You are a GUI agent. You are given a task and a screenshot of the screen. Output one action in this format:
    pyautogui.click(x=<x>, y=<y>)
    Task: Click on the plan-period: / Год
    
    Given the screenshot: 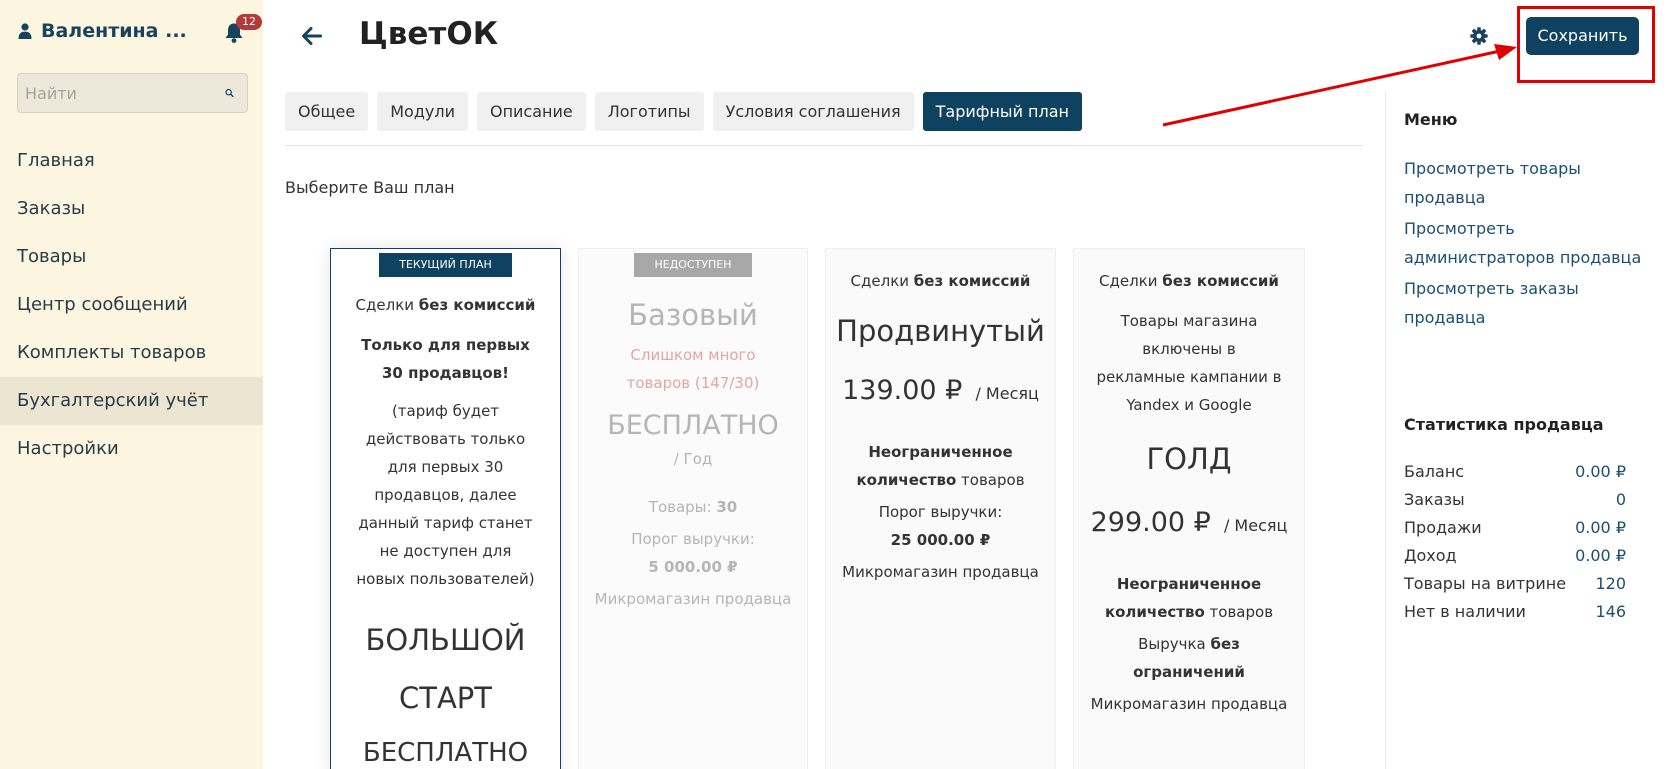 What is the action you would take?
    pyautogui.click(x=693, y=459)
    